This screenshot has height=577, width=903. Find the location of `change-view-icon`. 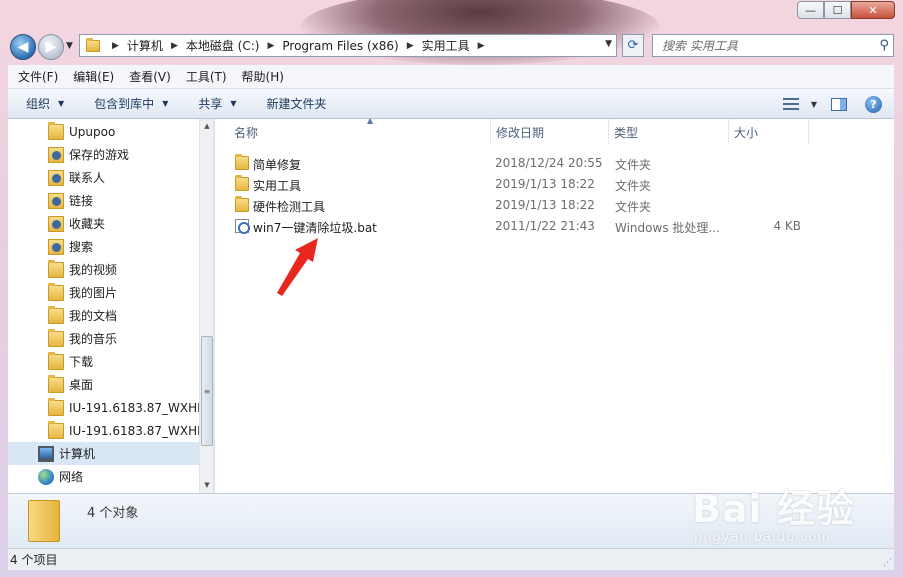

change-view-icon is located at coordinates (790, 104).